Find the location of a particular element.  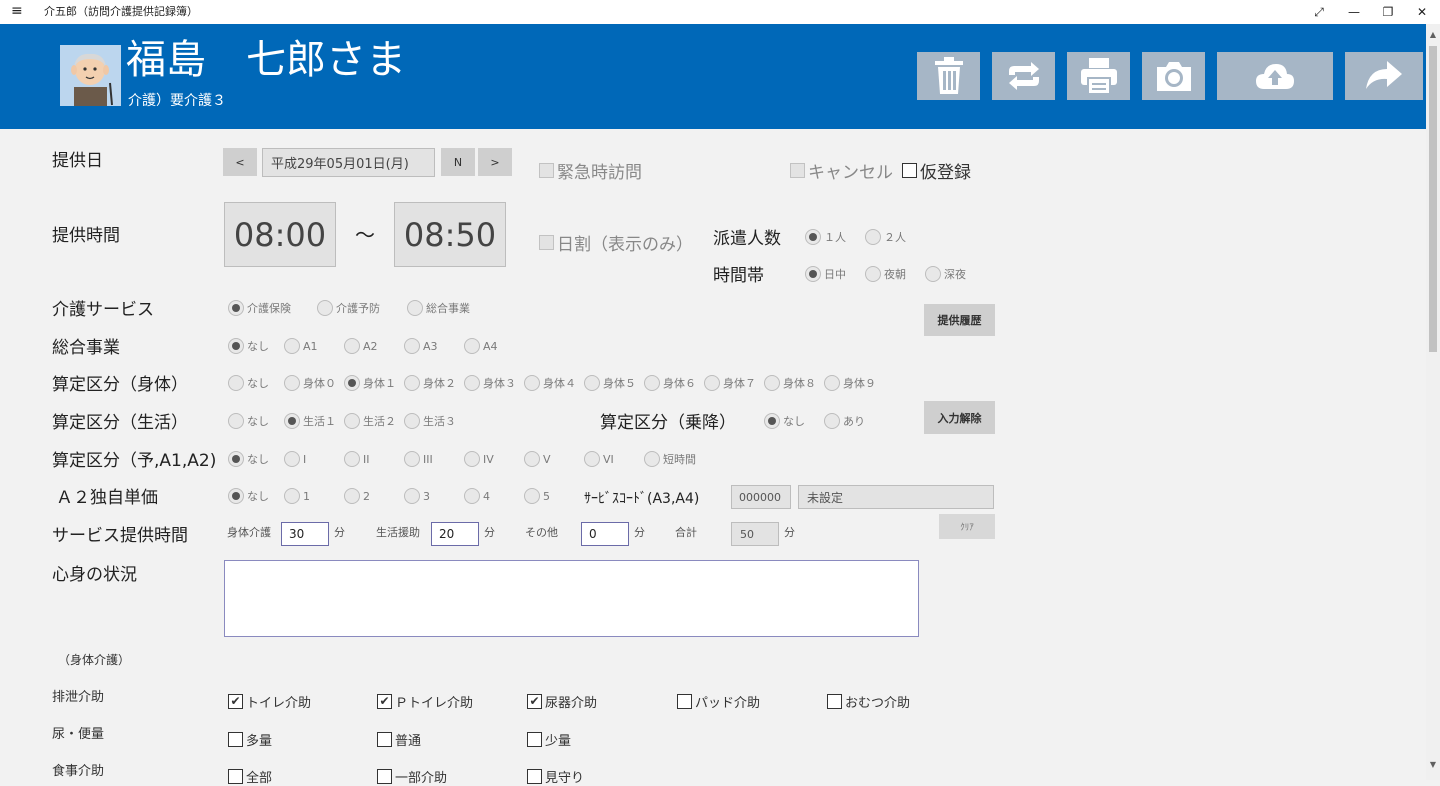

time-label: 提供時間 is located at coordinates (86, 236).